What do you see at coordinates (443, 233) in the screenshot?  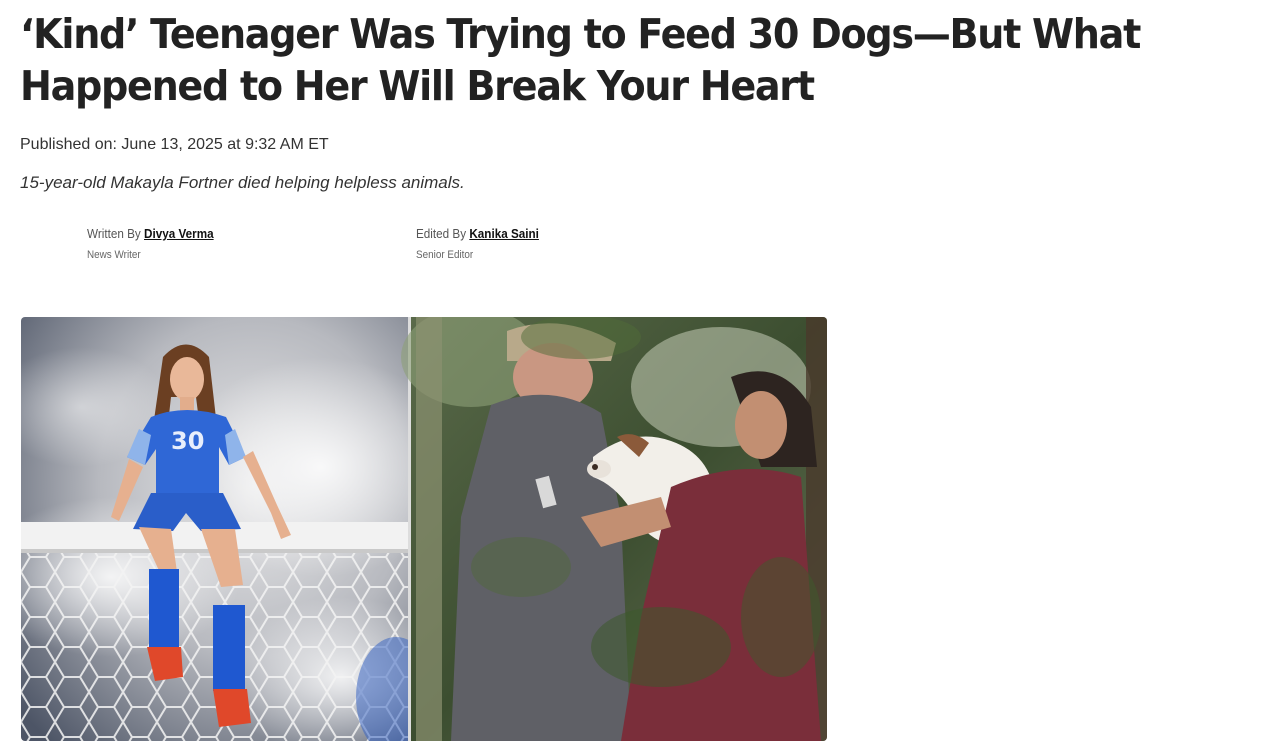 I see `editor-prefix: Edited By` at bounding box center [443, 233].